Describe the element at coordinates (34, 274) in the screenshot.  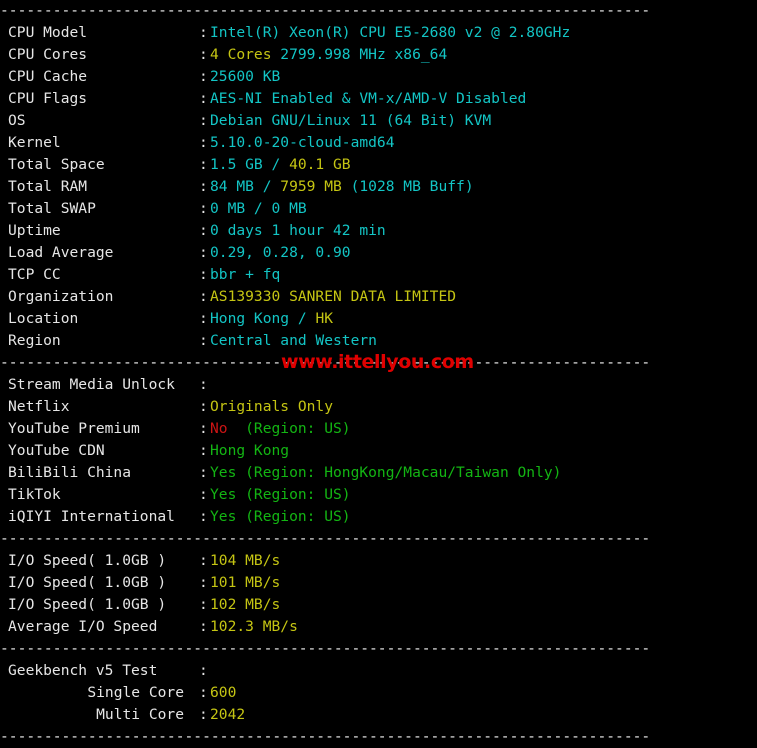
I see `row-label: TCP CC` at that location.